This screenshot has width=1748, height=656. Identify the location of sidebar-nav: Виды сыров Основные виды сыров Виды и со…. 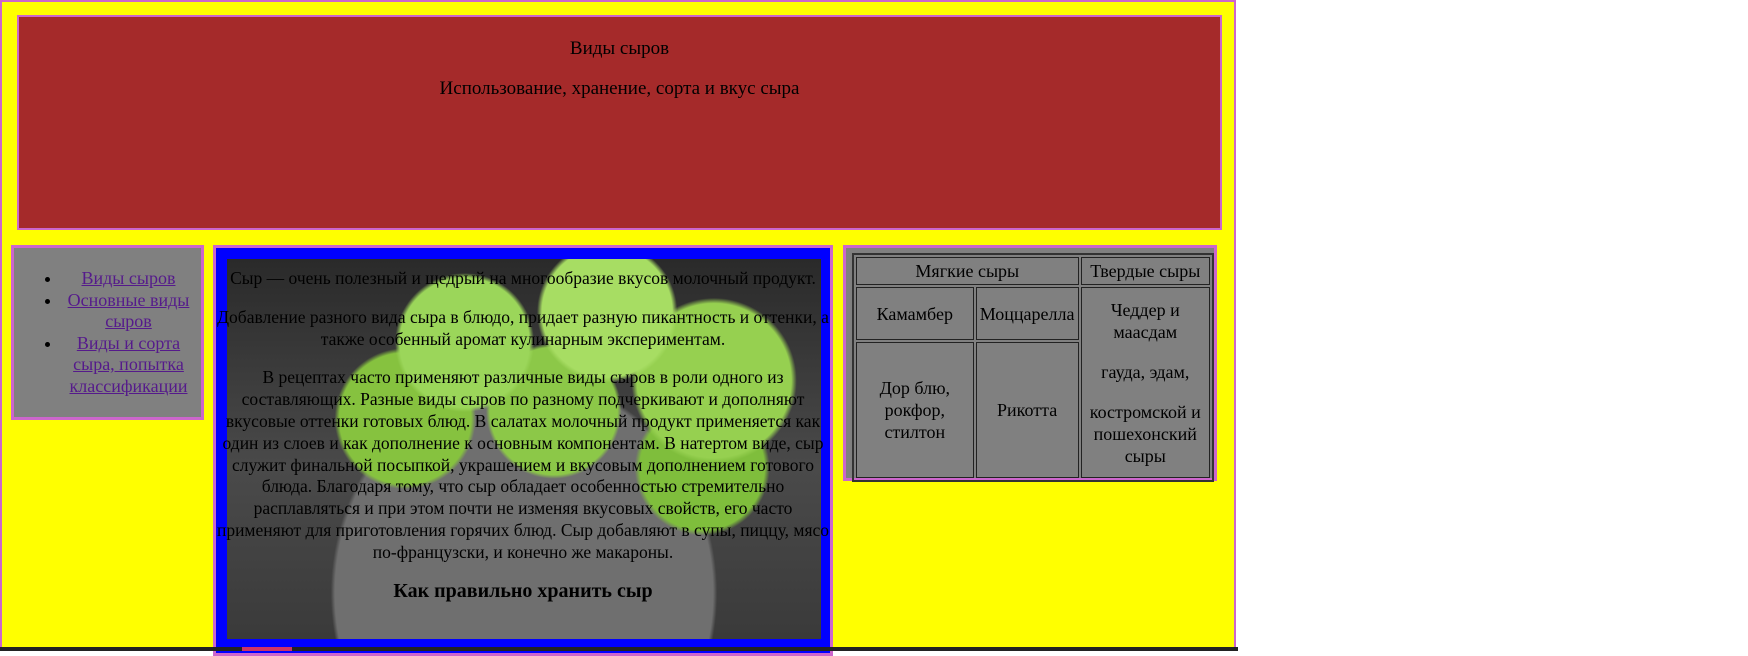
(107, 332).